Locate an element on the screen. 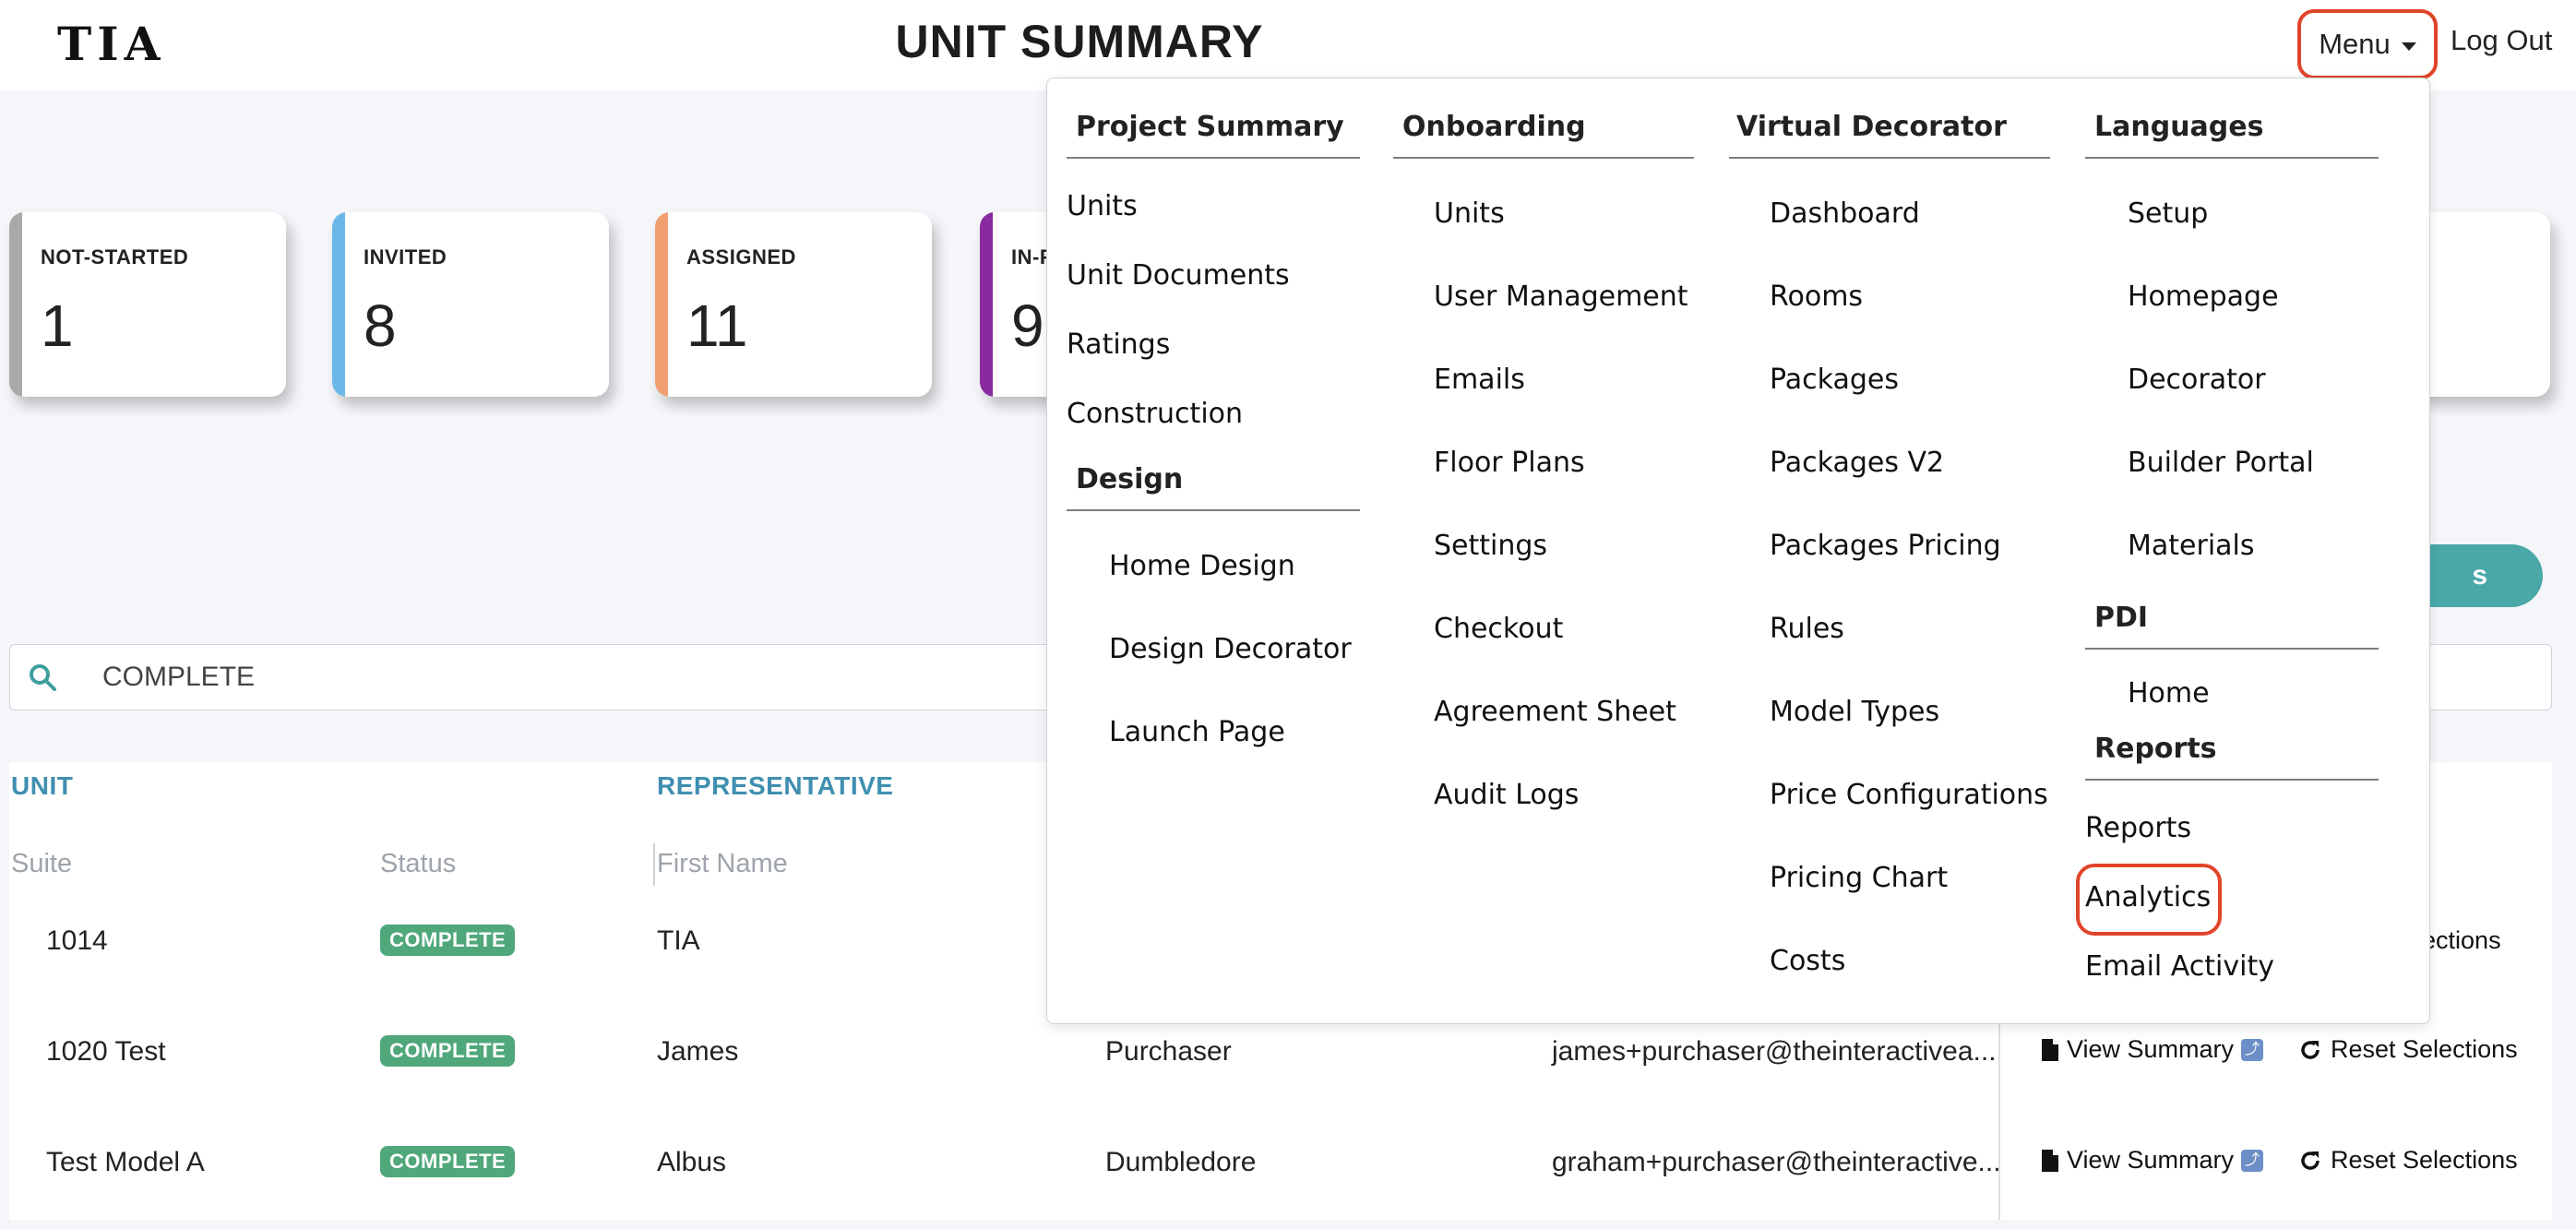 The width and height of the screenshot is (2576, 1229). menu-heading-reports: Reports is located at coordinates (2156, 749).